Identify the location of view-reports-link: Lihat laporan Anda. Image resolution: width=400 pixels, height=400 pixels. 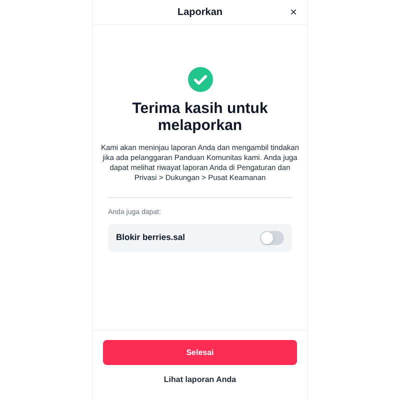
(200, 380).